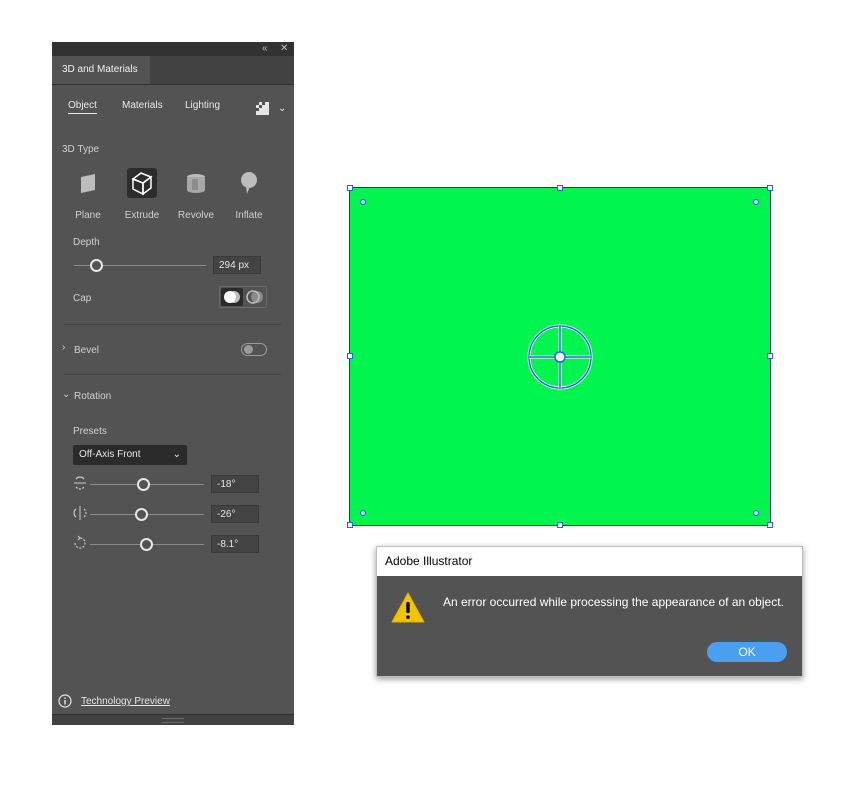  What do you see at coordinates (196, 215) in the screenshot?
I see `type-label: Revolve` at bounding box center [196, 215].